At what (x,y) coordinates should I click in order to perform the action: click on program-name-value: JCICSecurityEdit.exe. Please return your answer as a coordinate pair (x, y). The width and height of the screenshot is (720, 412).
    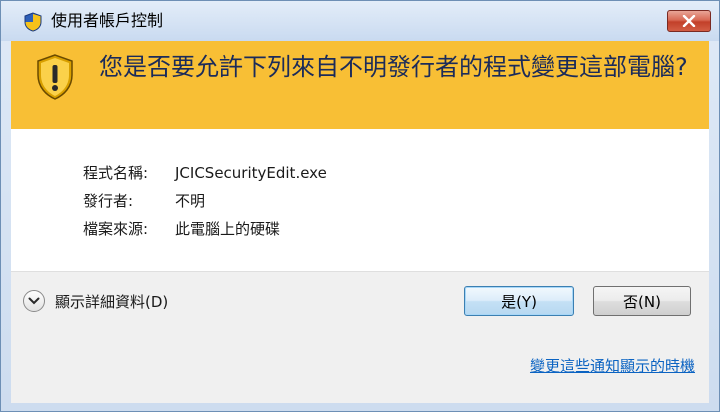
    Looking at the image, I should click on (251, 173).